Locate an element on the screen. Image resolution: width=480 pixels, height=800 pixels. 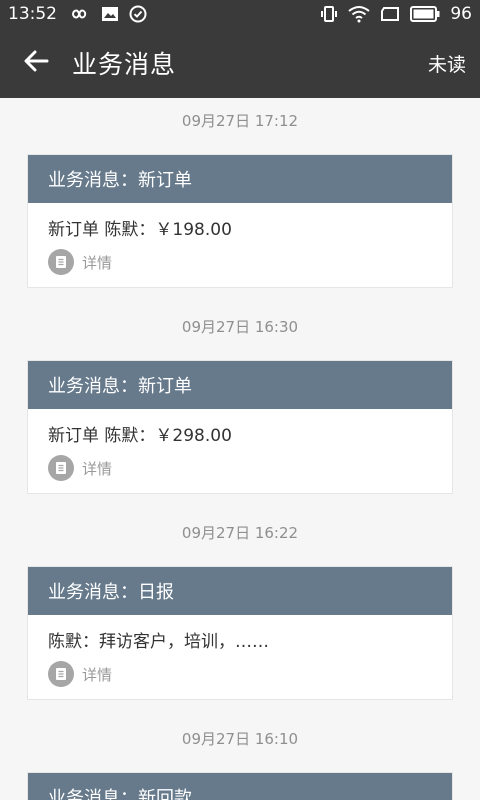
message-summary: 新订单 陈默：￥198.00 is located at coordinates (140, 229).